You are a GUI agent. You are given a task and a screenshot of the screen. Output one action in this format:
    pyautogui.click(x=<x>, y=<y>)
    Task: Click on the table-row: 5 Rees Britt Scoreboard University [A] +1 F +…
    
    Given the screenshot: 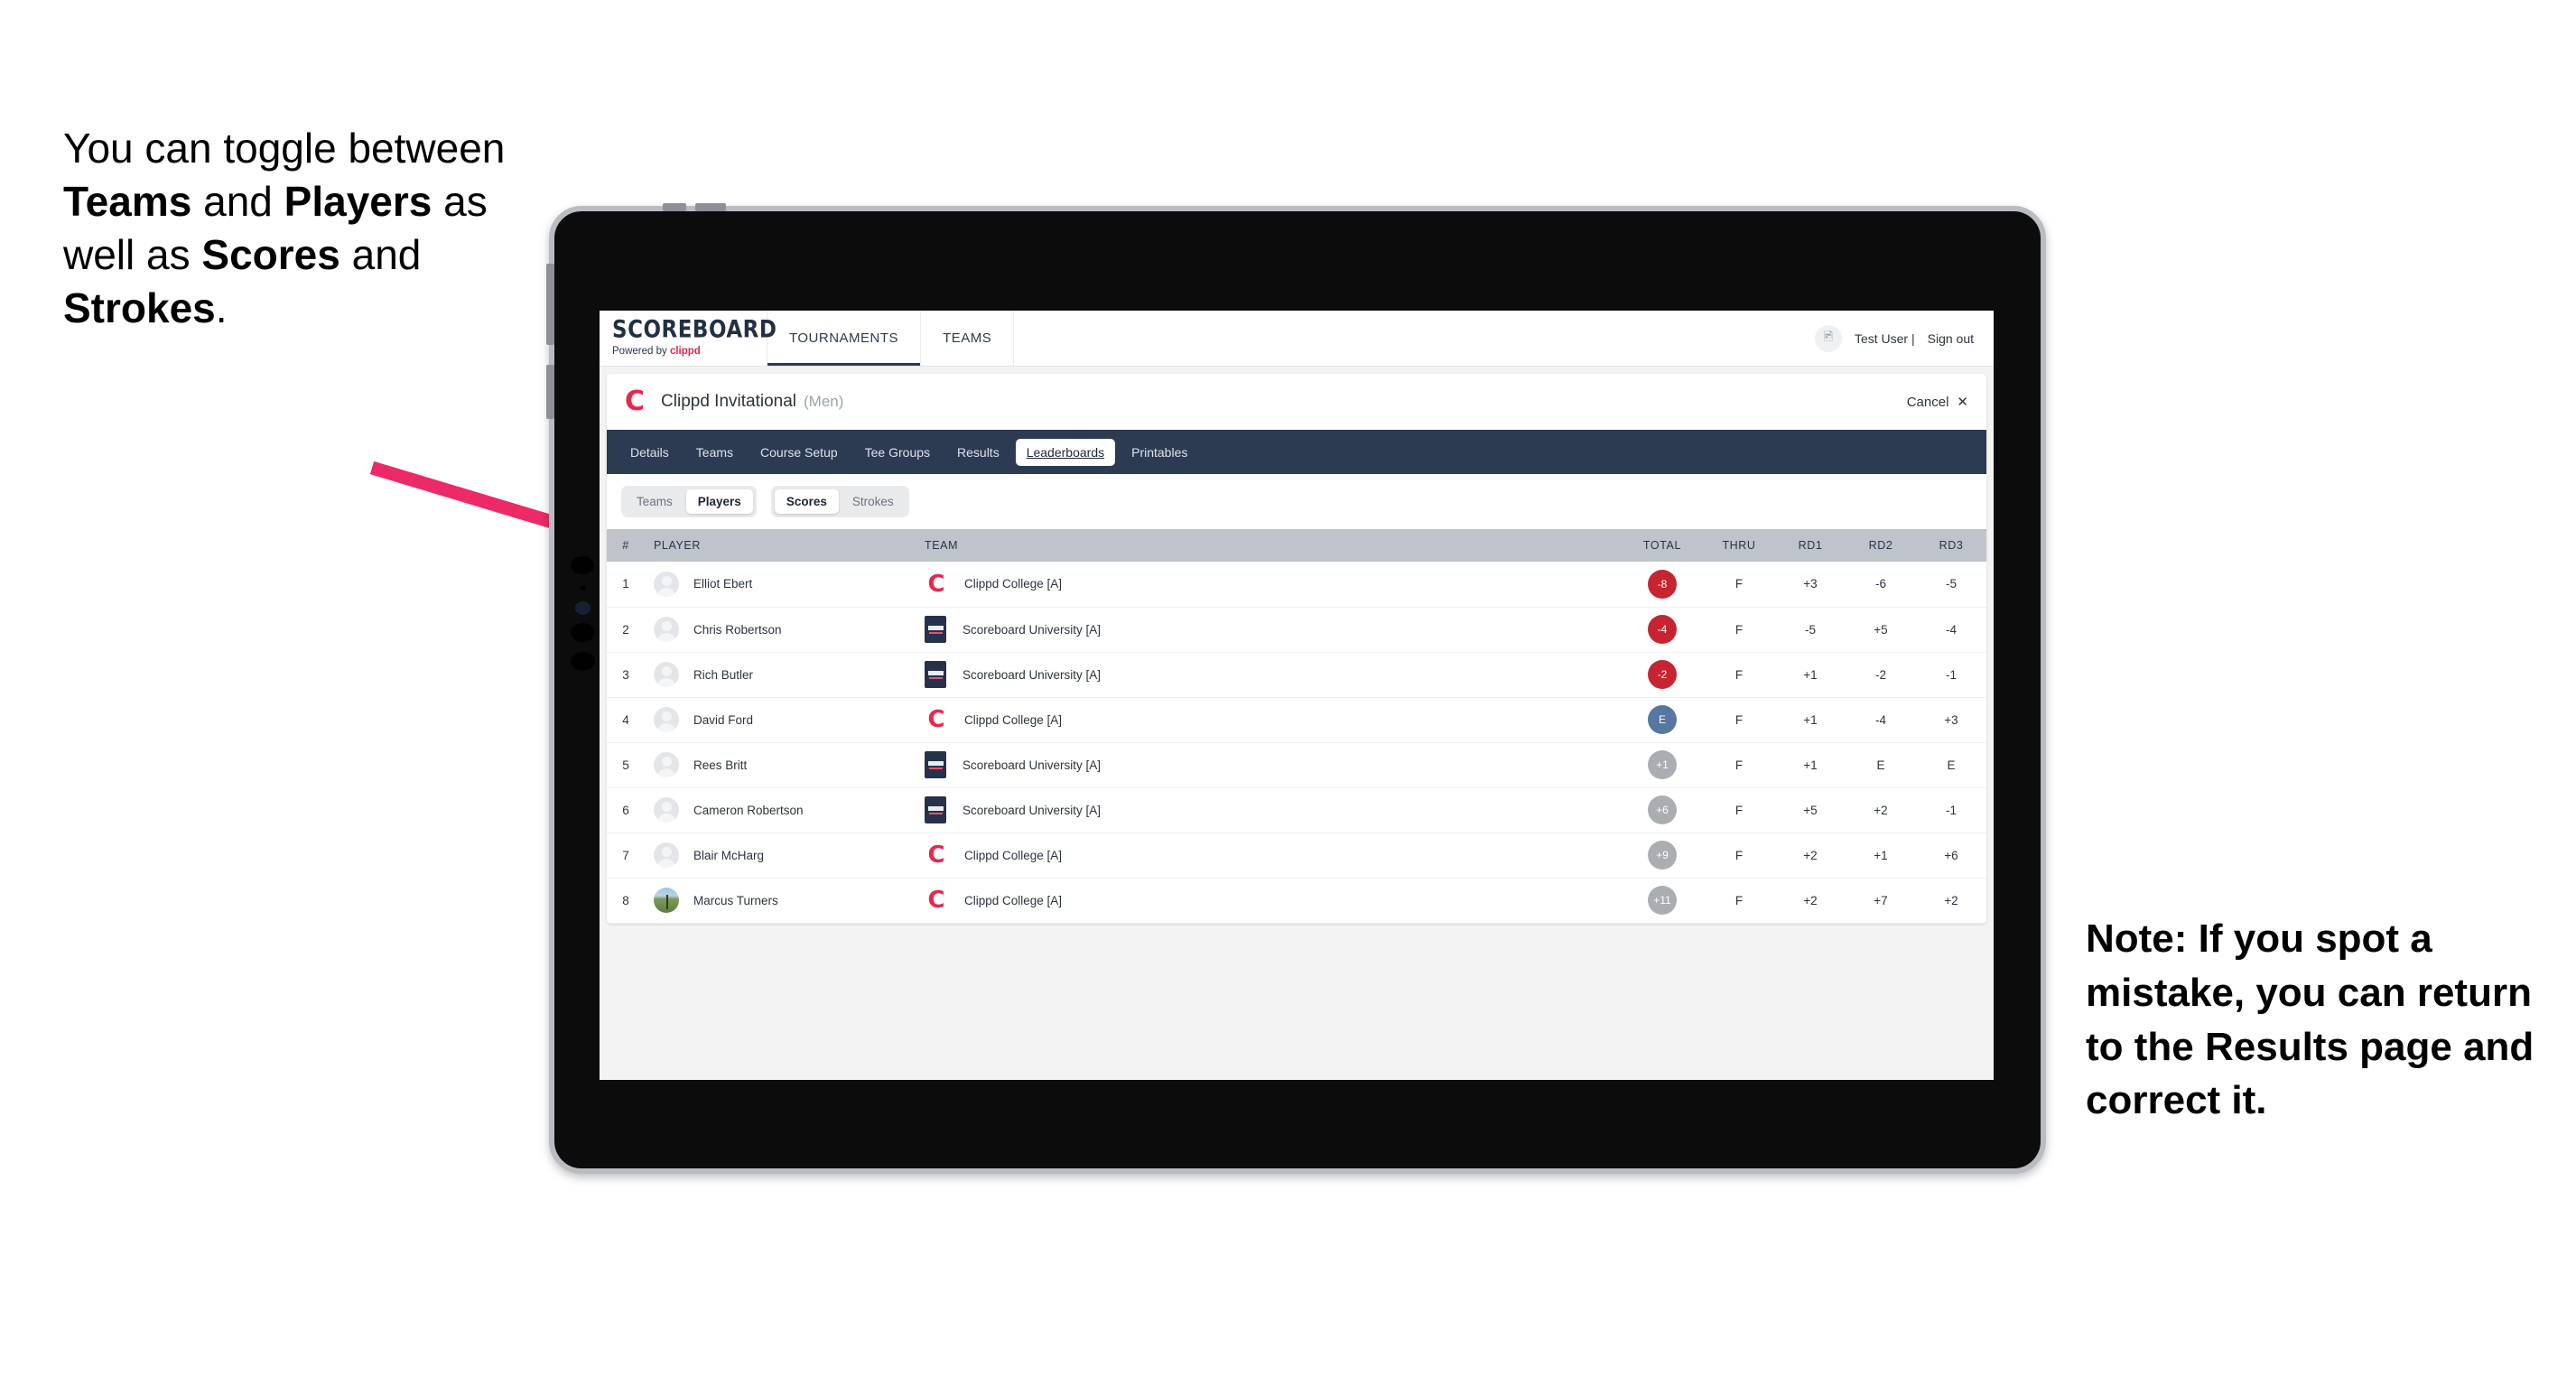 What is the action you would take?
    pyautogui.click(x=1296, y=765)
    